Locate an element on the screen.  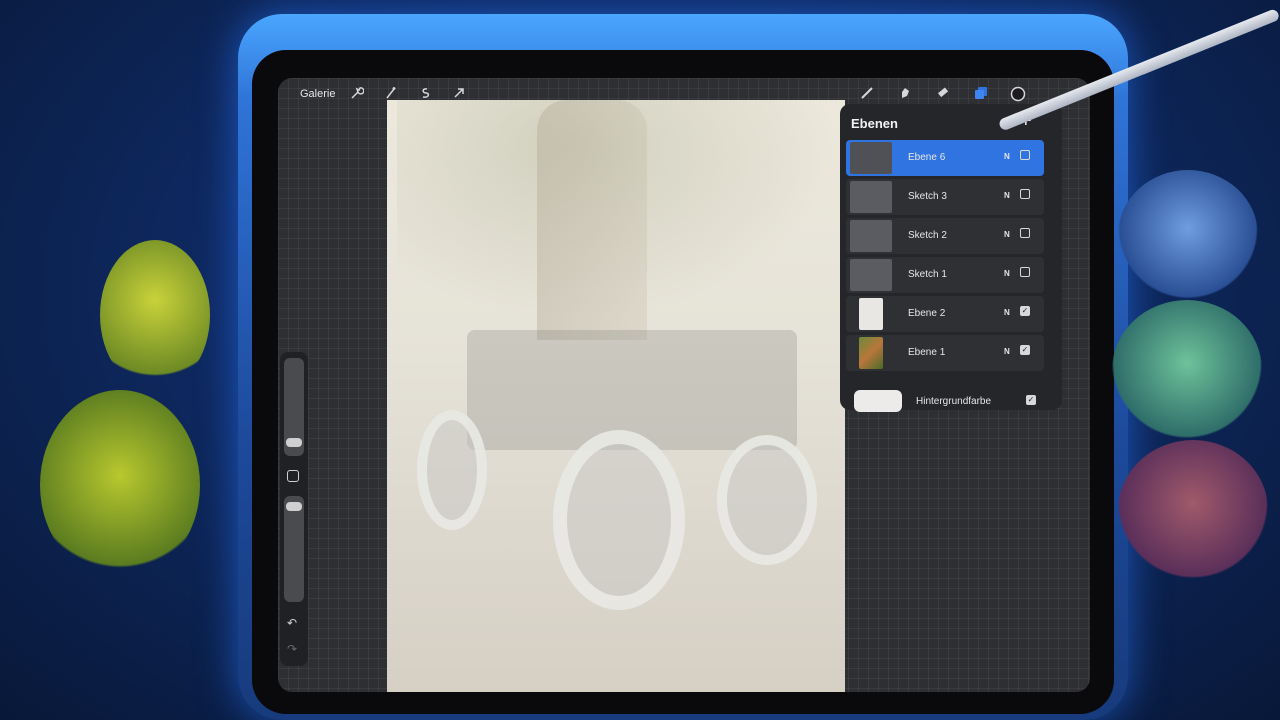
layer-name: Sketch 1 is located at coordinates (927, 274).